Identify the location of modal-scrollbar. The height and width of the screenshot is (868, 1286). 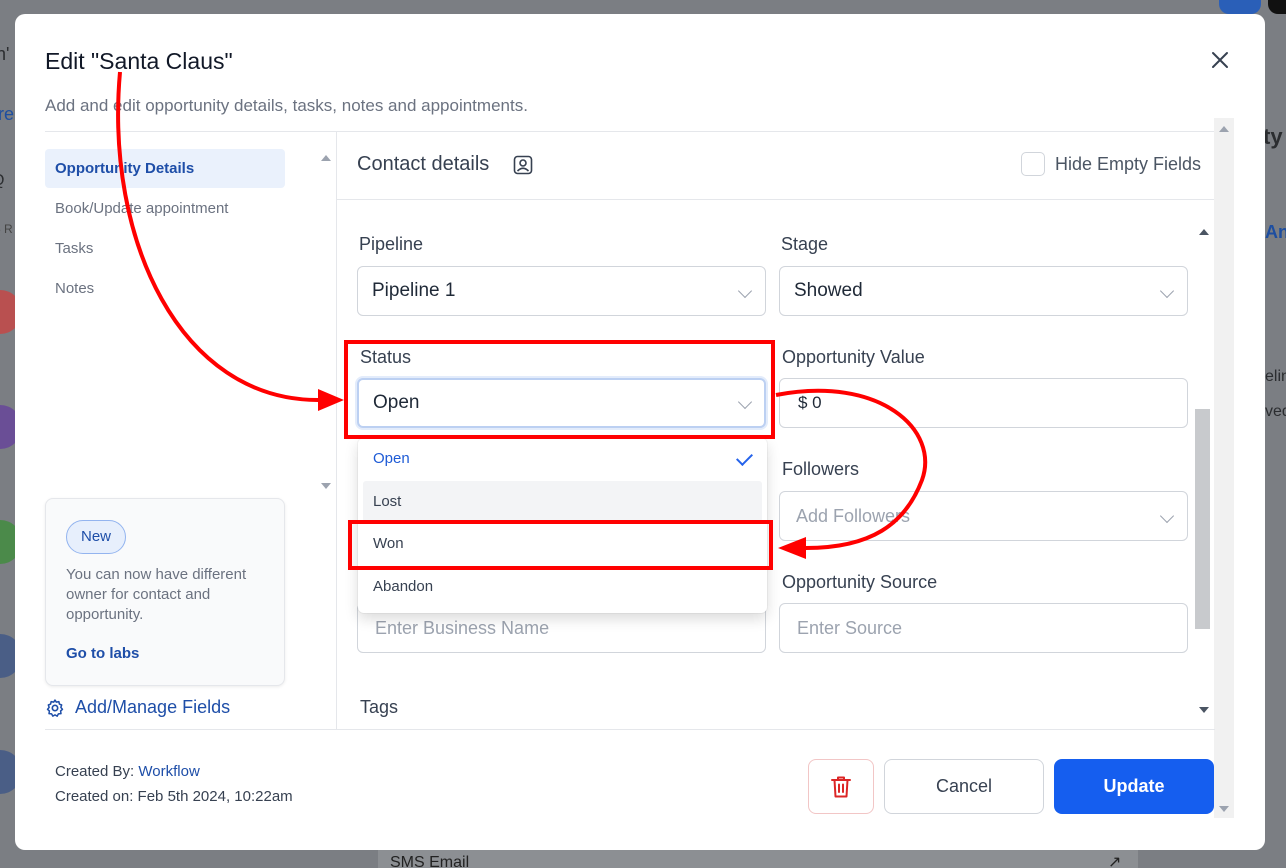
(1224, 468).